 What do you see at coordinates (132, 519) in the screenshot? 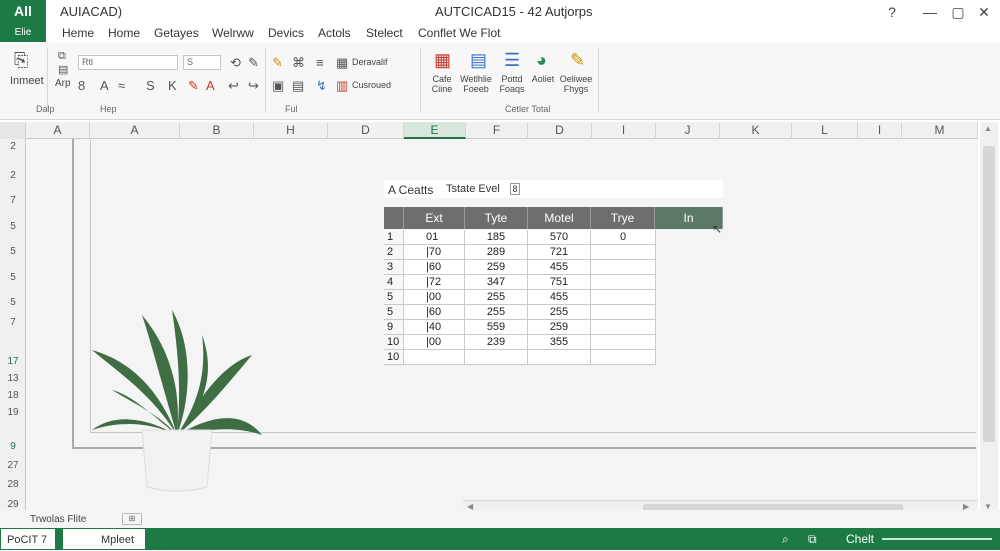
I see `new-sheet-icon: ⊞` at bounding box center [132, 519].